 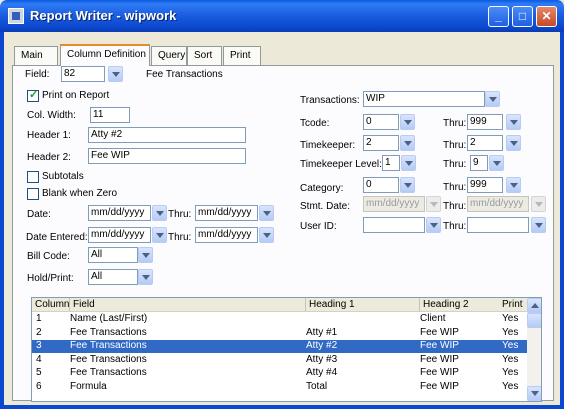 I want to click on field-label: Field:, so click(x=37, y=74).